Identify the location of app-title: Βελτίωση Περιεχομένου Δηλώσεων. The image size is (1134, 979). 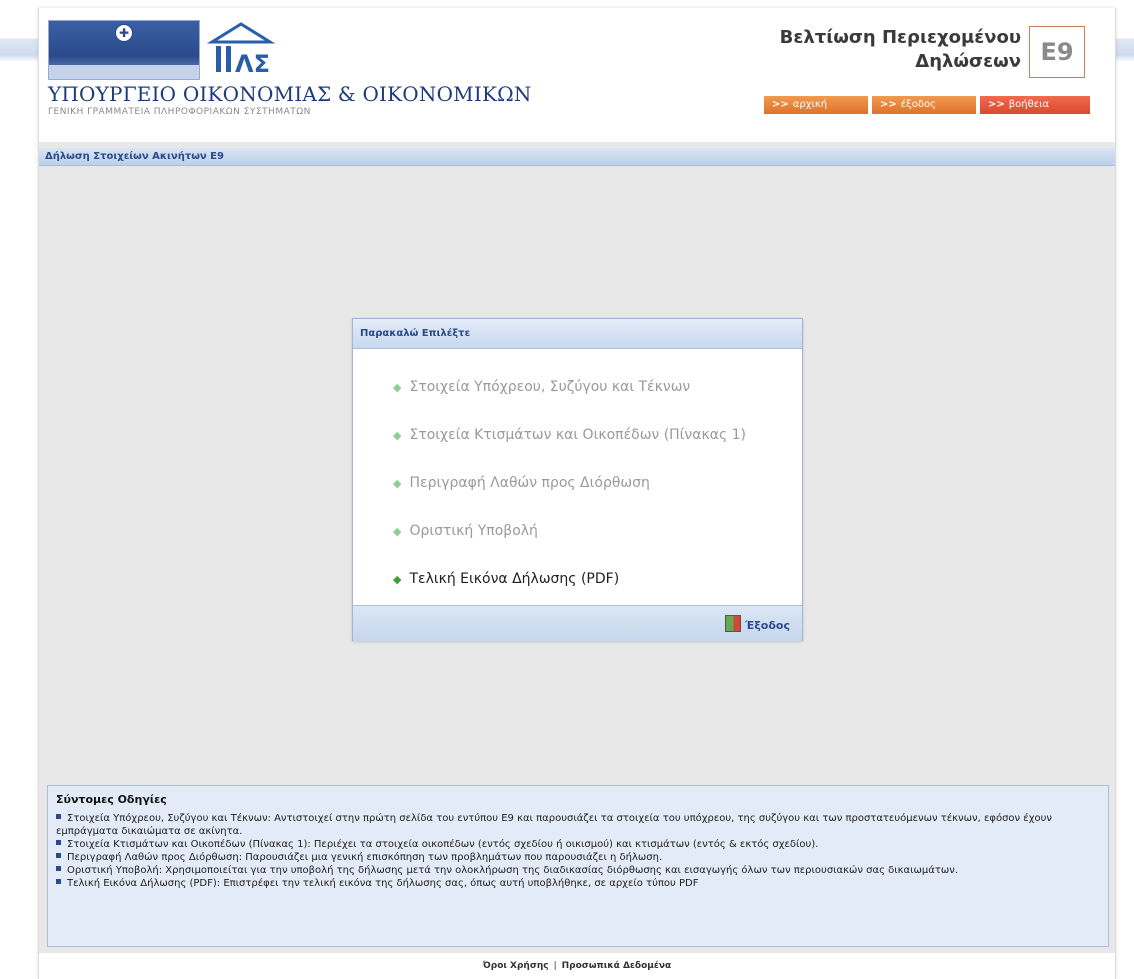
(890, 50).